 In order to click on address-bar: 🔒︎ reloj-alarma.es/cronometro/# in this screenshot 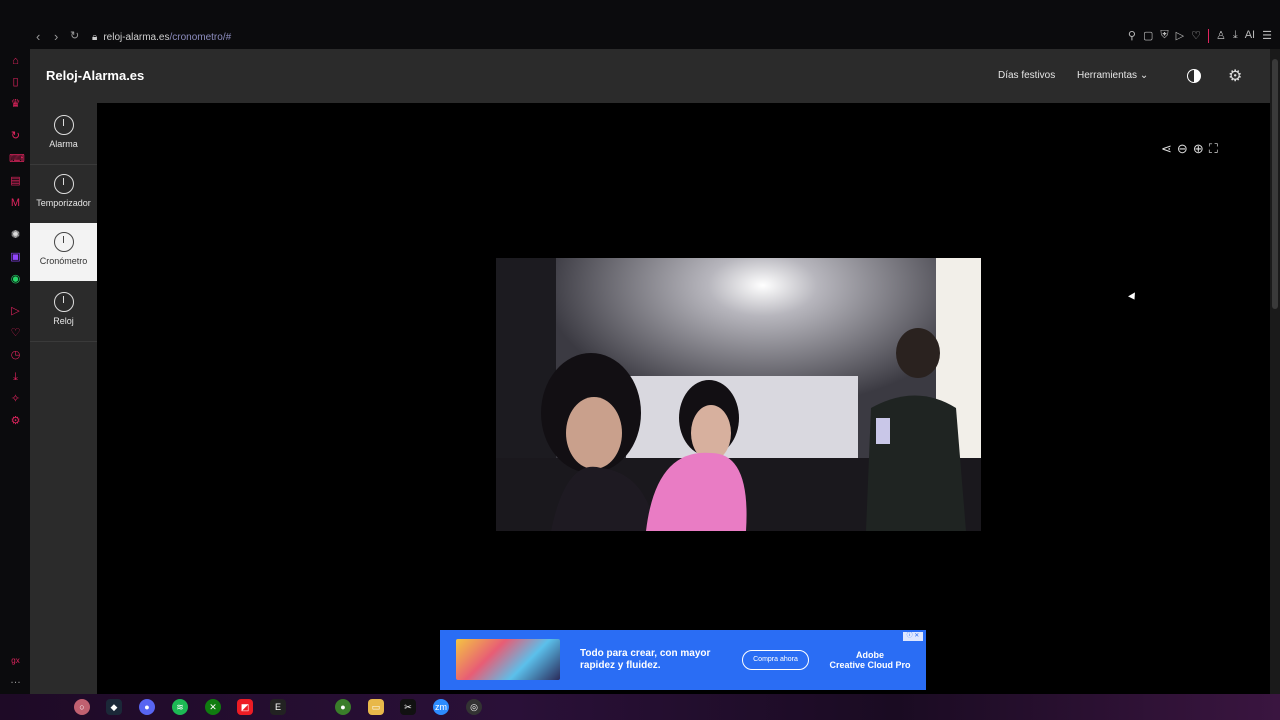, I will do `click(161, 37)`.